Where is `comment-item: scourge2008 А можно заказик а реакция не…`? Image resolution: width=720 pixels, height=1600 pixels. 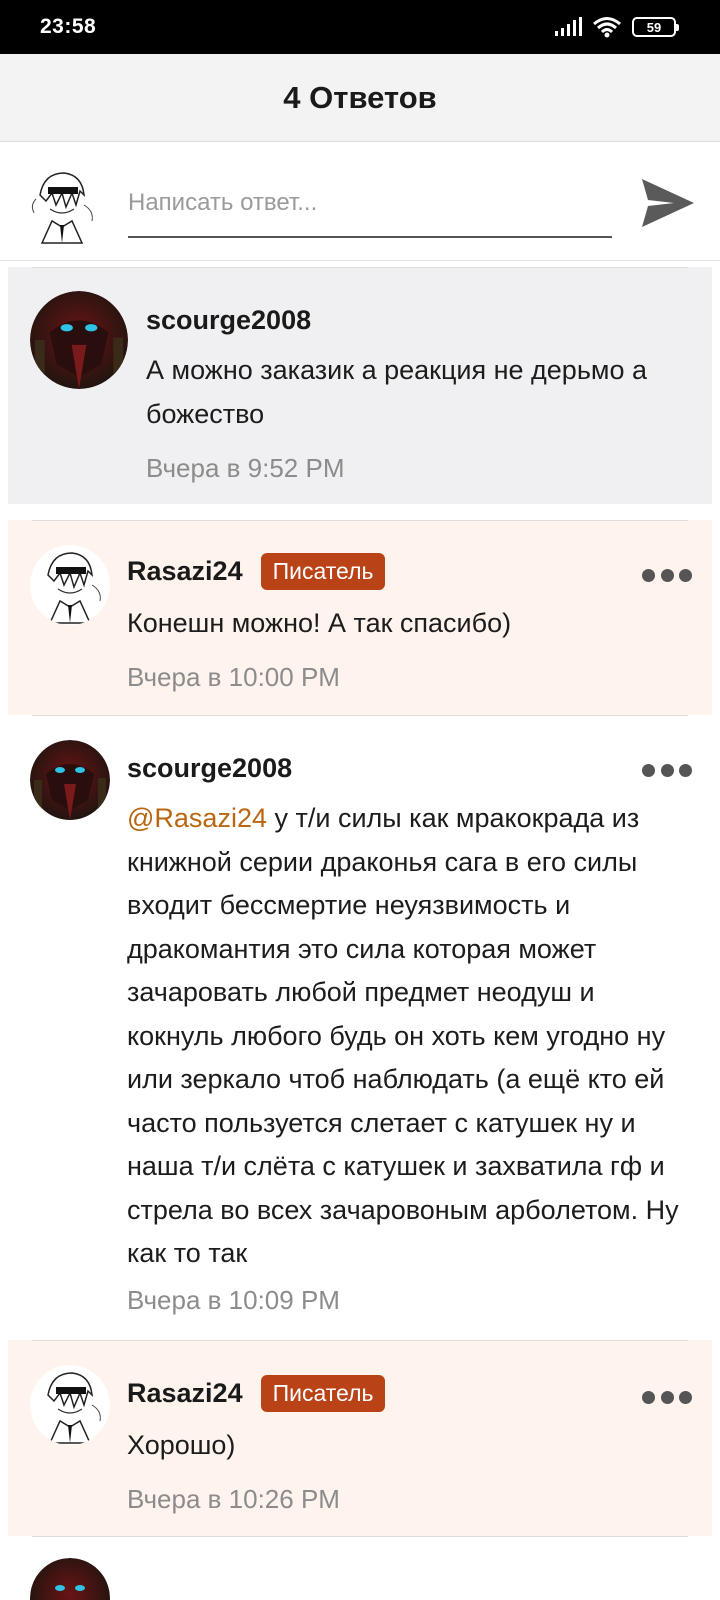 comment-item: scourge2008 А можно заказик а реакция не… is located at coordinates (360, 385).